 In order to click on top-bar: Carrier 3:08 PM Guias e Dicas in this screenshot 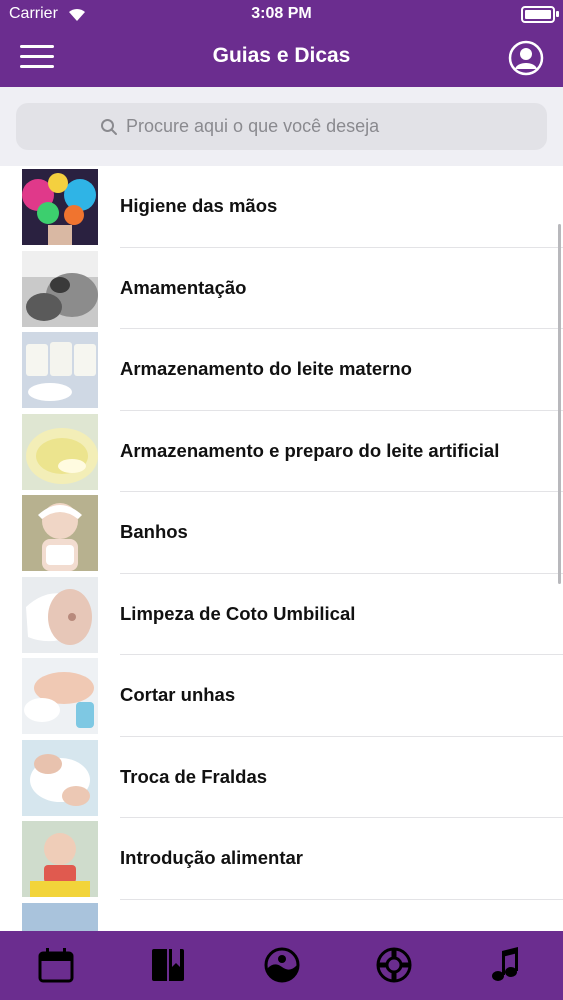, I will do `click(281, 43)`.